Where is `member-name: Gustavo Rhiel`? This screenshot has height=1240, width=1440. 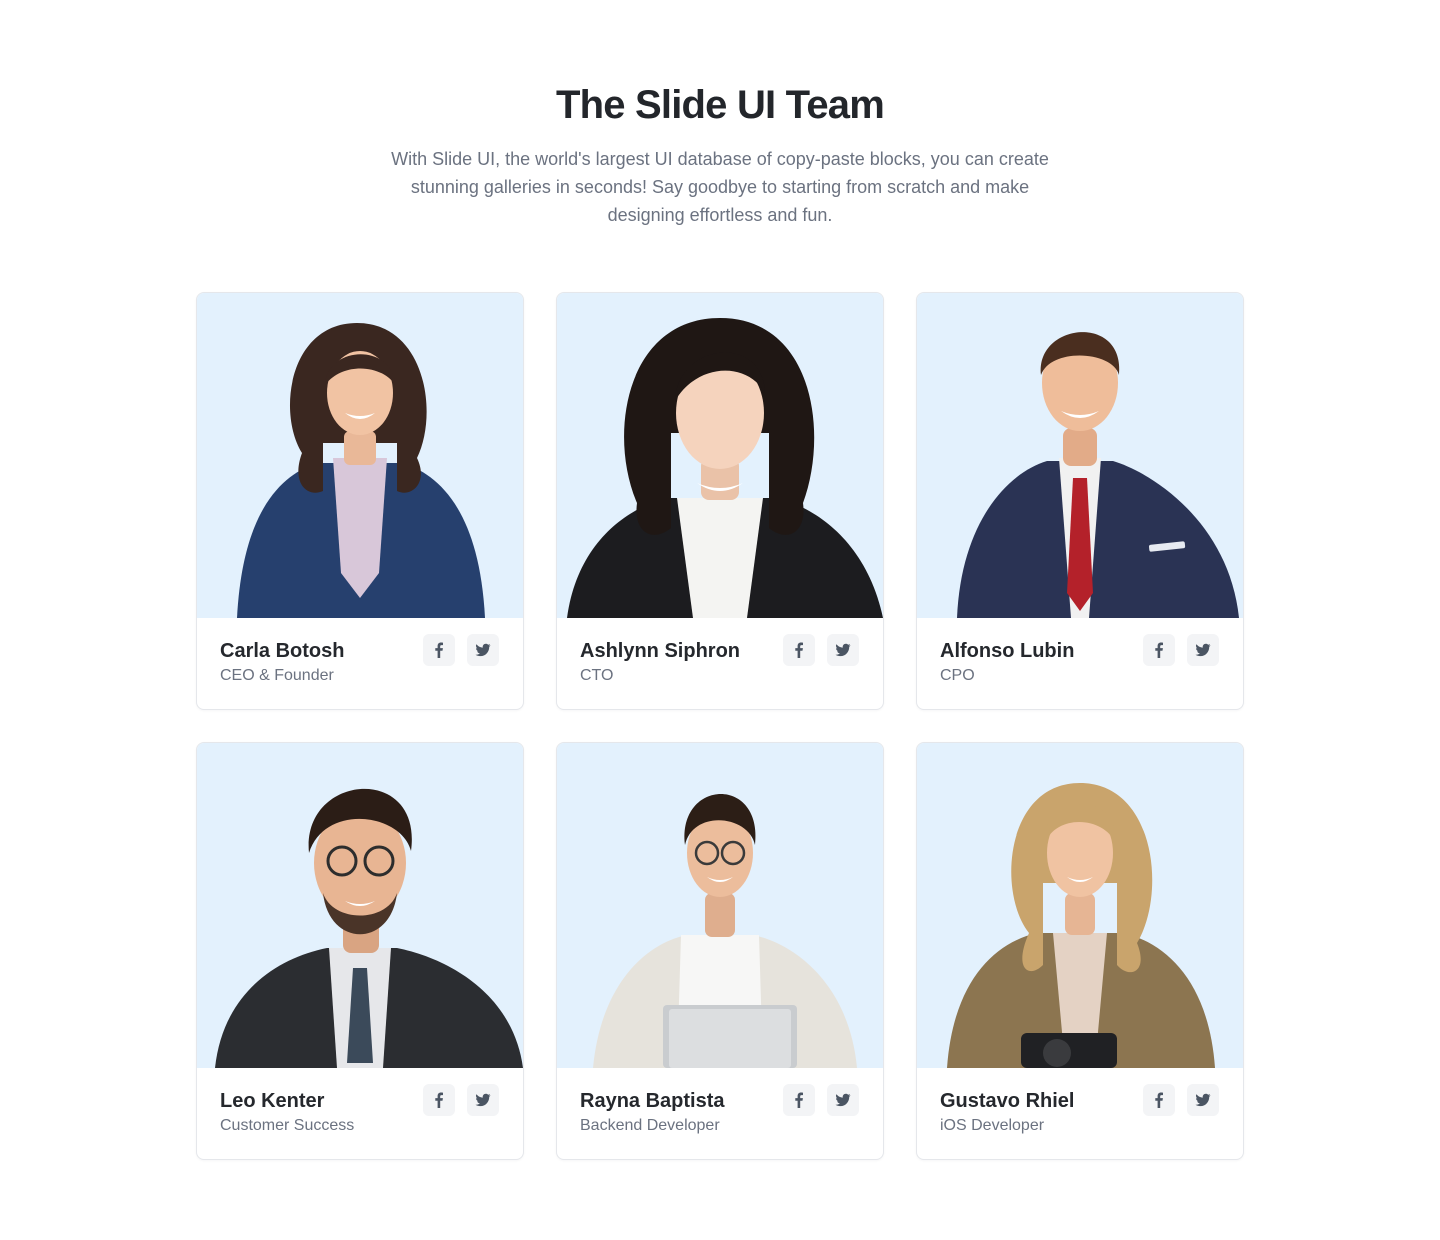 member-name: Gustavo Rhiel is located at coordinates (1007, 1101).